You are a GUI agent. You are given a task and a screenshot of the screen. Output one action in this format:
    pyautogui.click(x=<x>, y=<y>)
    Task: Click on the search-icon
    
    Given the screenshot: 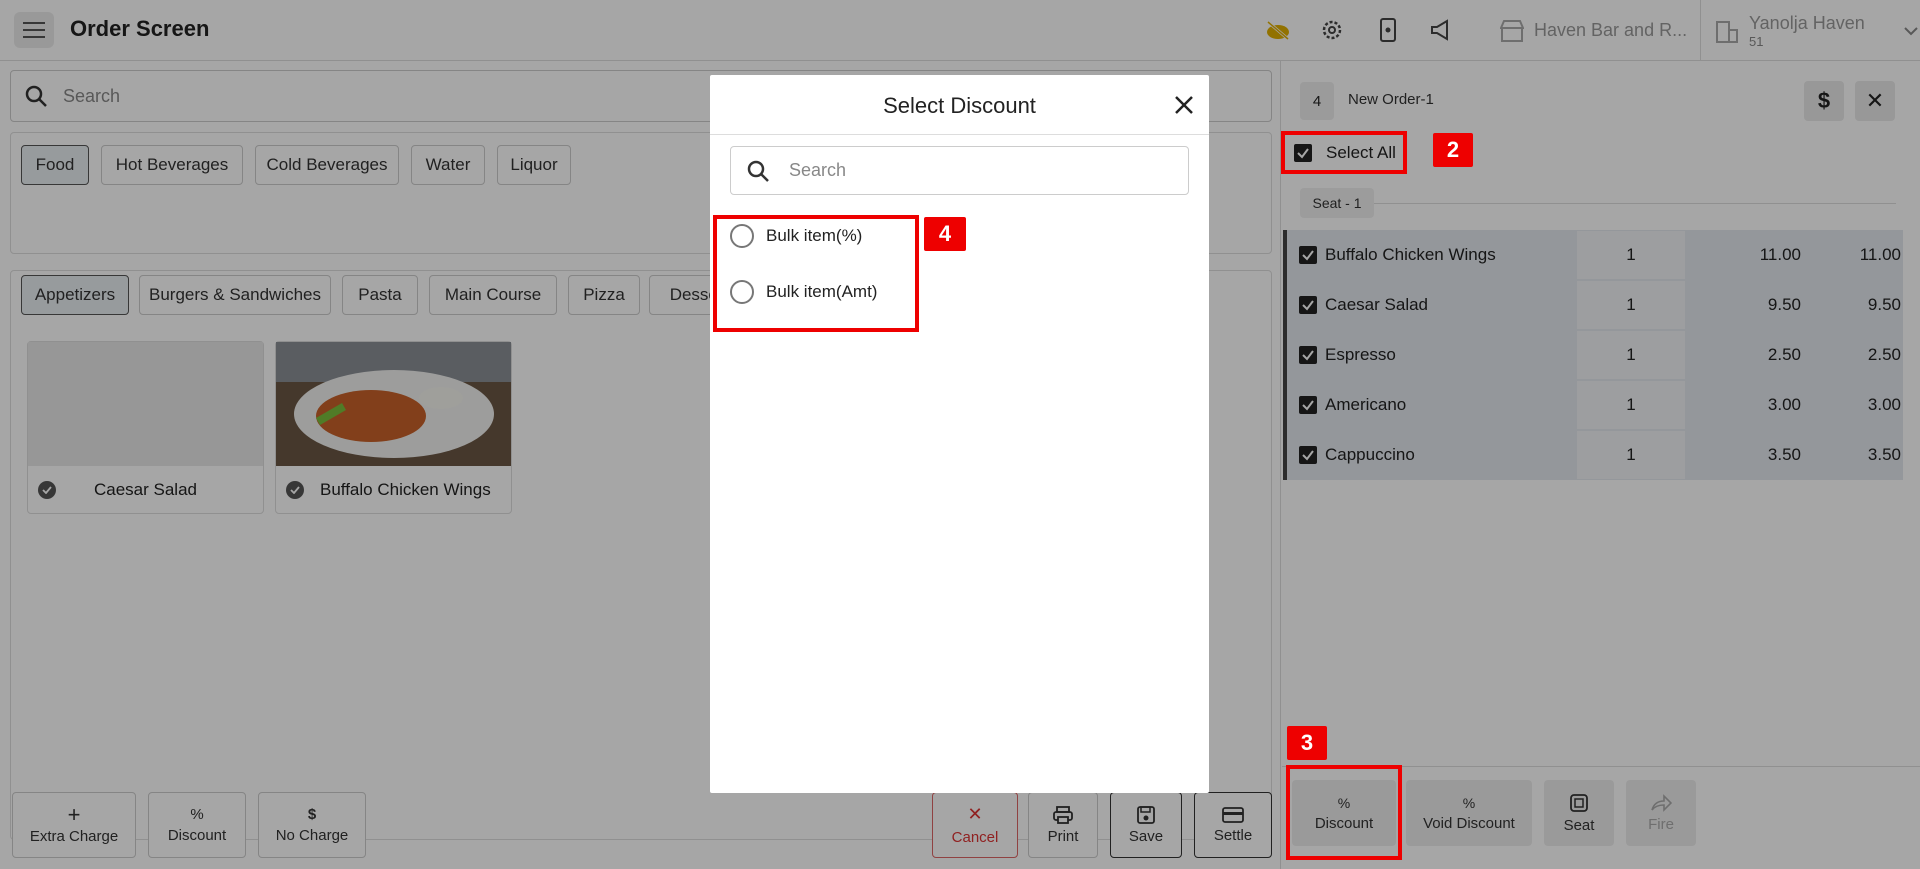 What is the action you would take?
    pyautogui.click(x=758, y=171)
    